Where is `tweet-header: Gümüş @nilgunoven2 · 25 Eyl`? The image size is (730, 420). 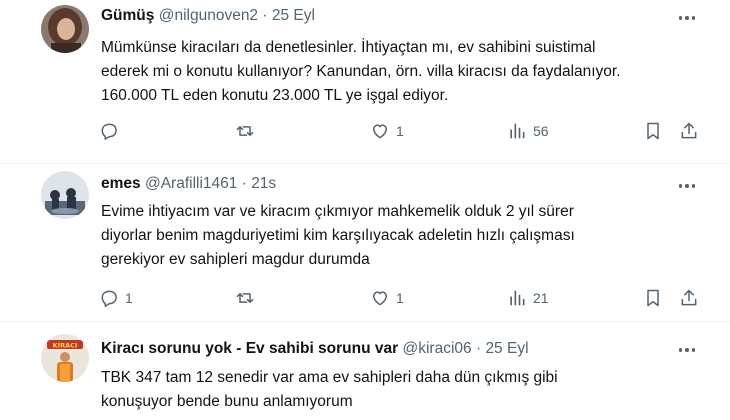
tweet-header: Gümüş @nilgunoven2 · 25 Eyl is located at coordinates (208, 16).